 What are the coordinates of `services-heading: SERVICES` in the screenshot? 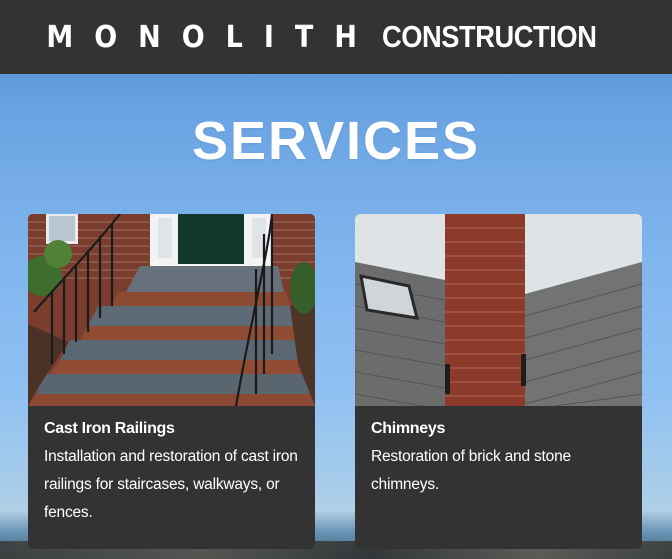 It's located at (336, 141).